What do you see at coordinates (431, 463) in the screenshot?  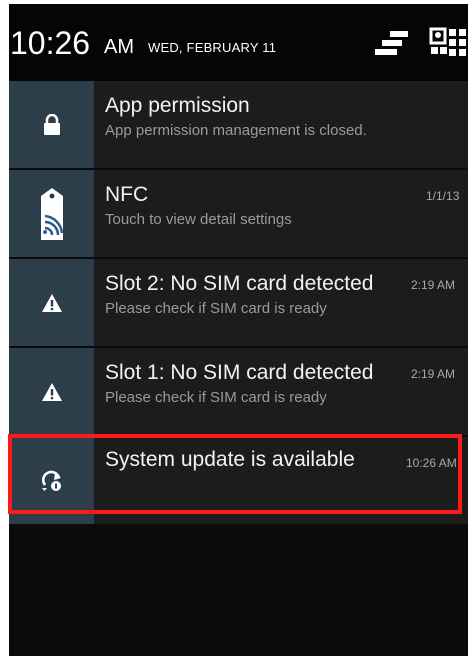 I see `notification-time: 10:26 AM` at bounding box center [431, 463].